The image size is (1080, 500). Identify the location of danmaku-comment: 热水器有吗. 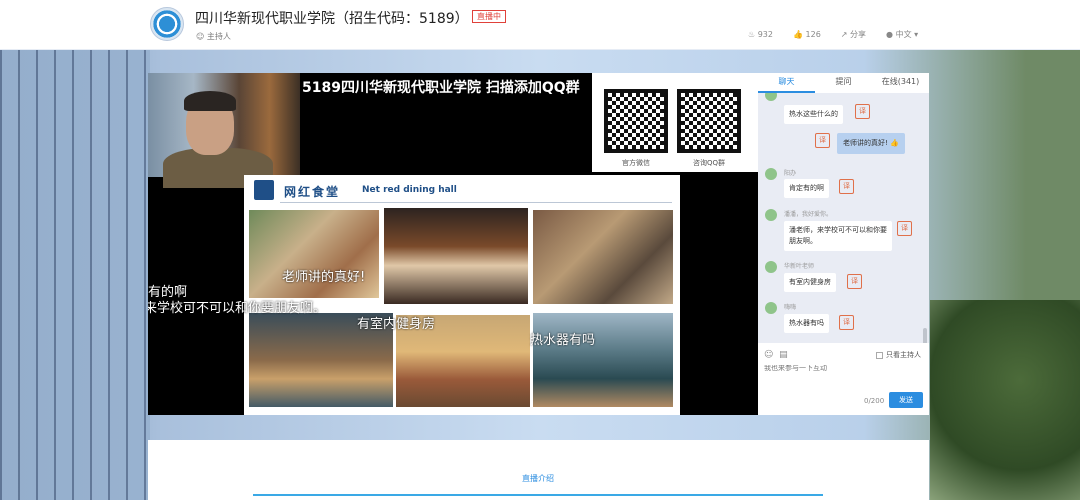
(563, 340).